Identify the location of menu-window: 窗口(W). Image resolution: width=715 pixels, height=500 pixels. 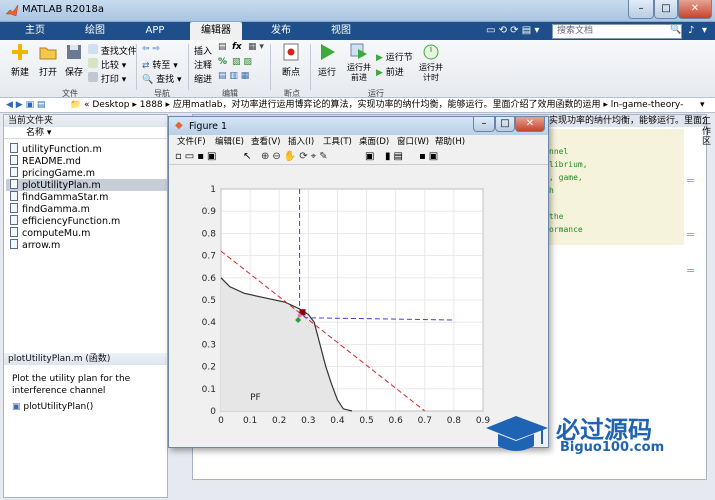
(413, 142).